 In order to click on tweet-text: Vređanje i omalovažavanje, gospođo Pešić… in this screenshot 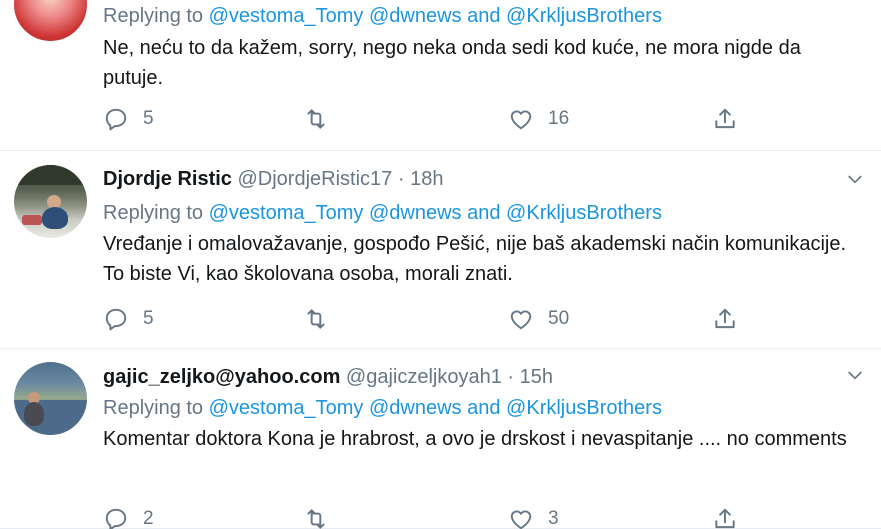, I will do `click(475, 259)`.